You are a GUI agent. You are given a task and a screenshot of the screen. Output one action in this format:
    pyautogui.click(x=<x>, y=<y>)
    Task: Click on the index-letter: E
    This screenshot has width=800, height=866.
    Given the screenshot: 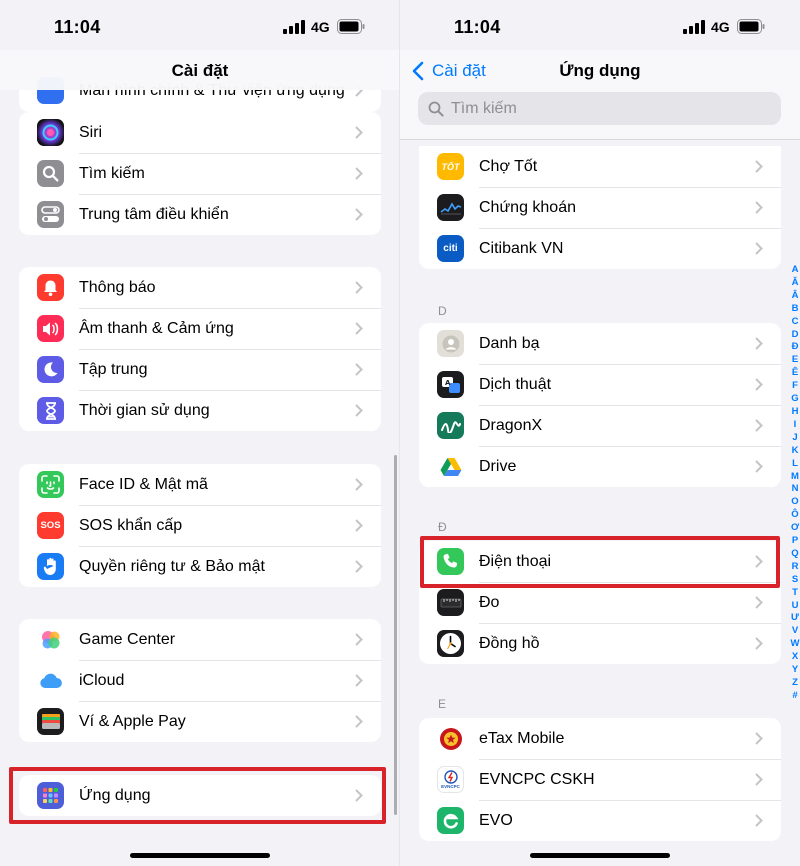 What is the action you would take?
    pyautogui.click(x=795, y=360)
    